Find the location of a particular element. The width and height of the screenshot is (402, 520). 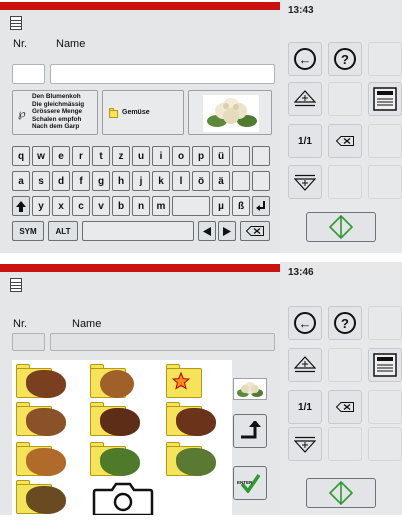

image-folder-side-dishes is located at coordinates (198, 460).